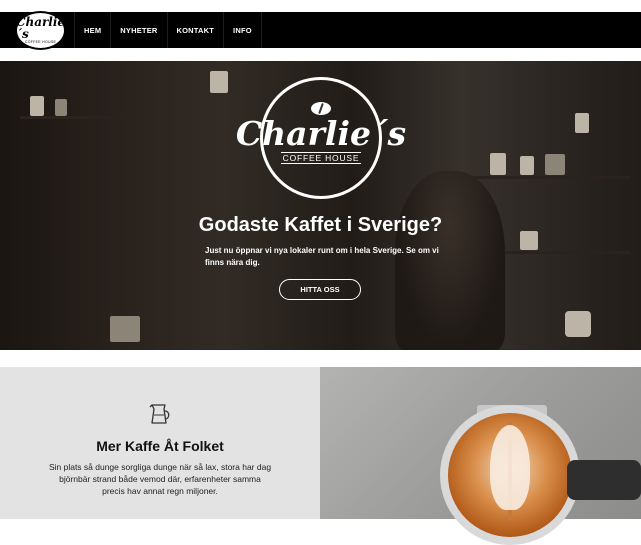 This screenshot has height=545, width=641. I want to click on nav-item-nyheter: NYHETER, so click(139, 30).